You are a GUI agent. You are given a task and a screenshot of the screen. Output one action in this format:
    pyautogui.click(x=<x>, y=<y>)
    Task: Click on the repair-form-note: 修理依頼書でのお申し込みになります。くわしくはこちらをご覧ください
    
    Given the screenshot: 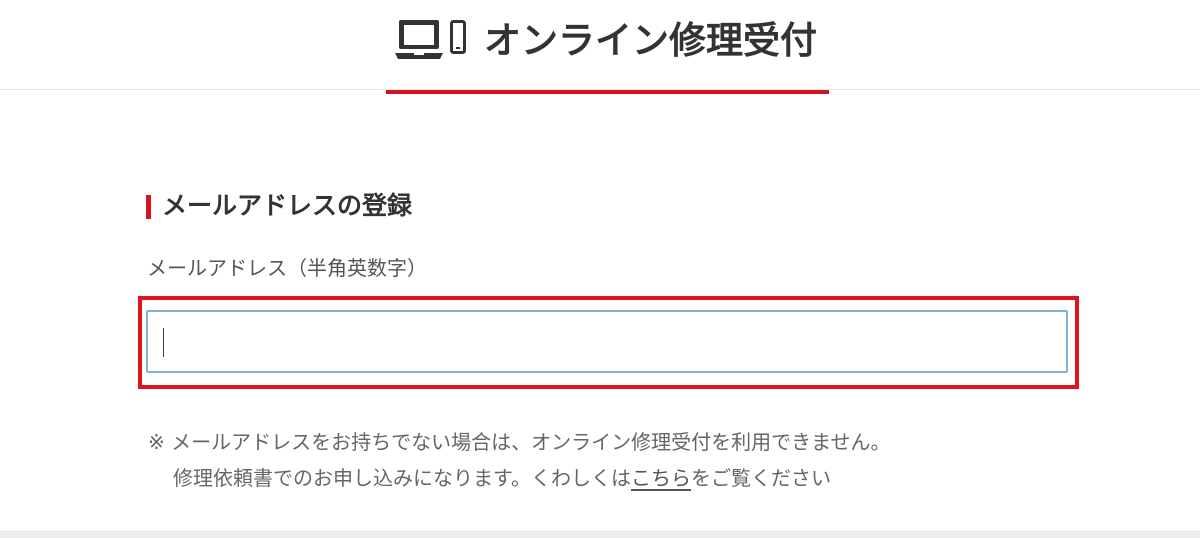 What is the action you would take?
    pyautogui.click(x=502, y=478)
    